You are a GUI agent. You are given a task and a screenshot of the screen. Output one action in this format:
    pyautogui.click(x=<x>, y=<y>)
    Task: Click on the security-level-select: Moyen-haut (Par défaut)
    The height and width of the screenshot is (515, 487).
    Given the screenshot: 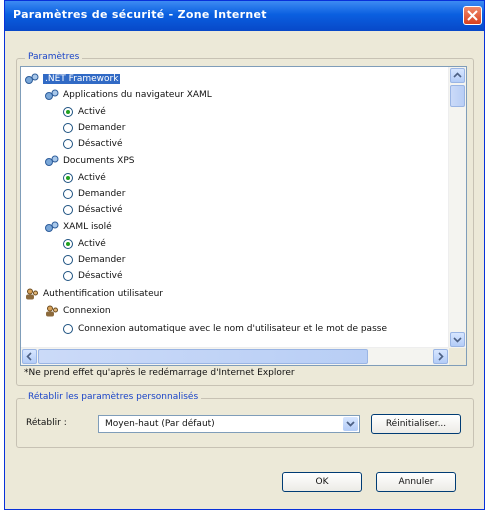 What is the action you would take?
    pyautogui.click(x=229, y=424)
    